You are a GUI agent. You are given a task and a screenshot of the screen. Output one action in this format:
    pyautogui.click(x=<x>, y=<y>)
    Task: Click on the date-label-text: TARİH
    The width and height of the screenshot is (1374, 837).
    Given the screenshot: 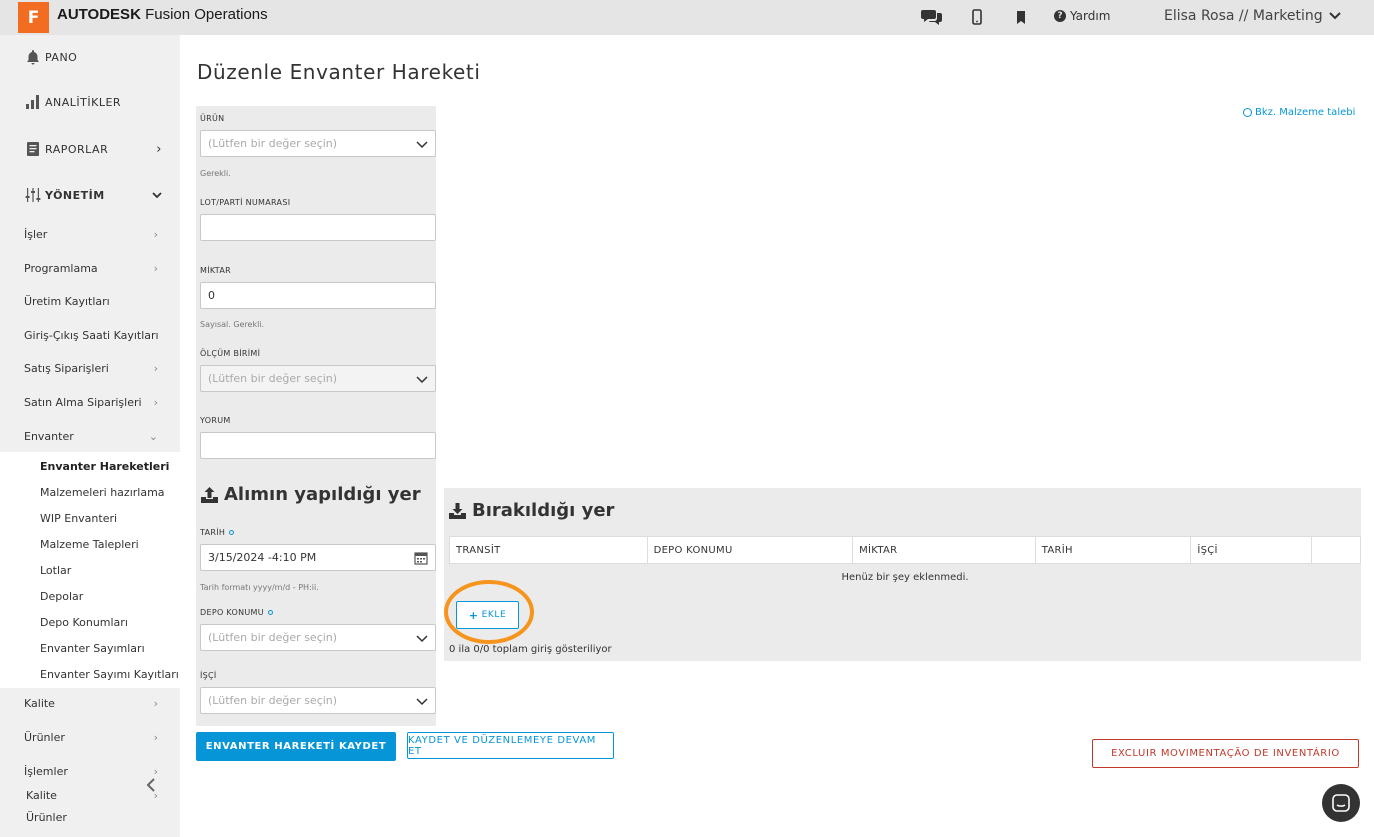 What is the action you would take?
    pyautogui.click(x=213, y=532)
    